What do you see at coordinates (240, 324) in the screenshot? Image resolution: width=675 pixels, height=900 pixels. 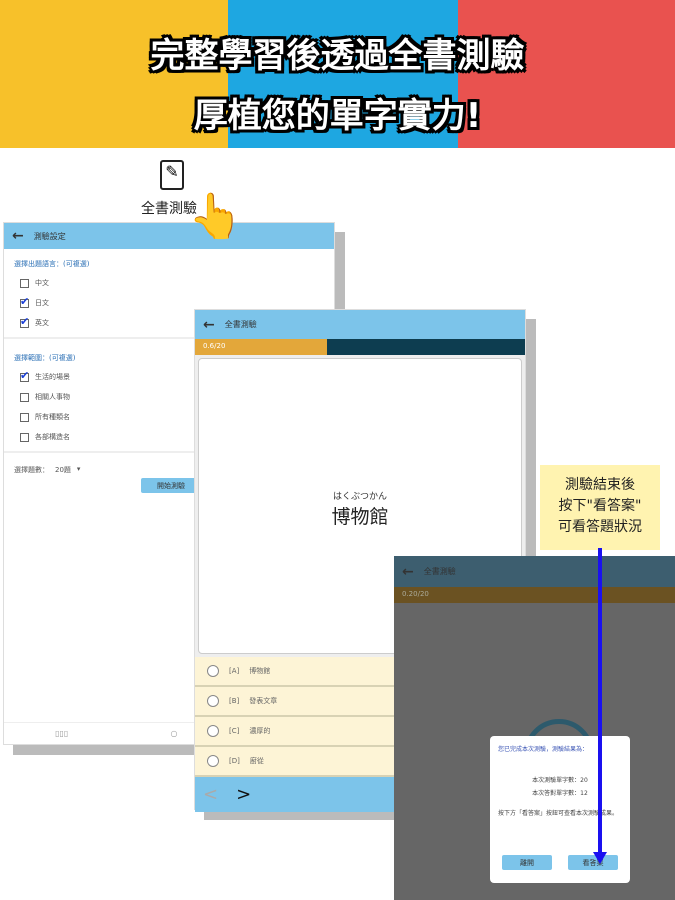 I see `quiz-title: 全書測驗` at bounding box center [240, 324].